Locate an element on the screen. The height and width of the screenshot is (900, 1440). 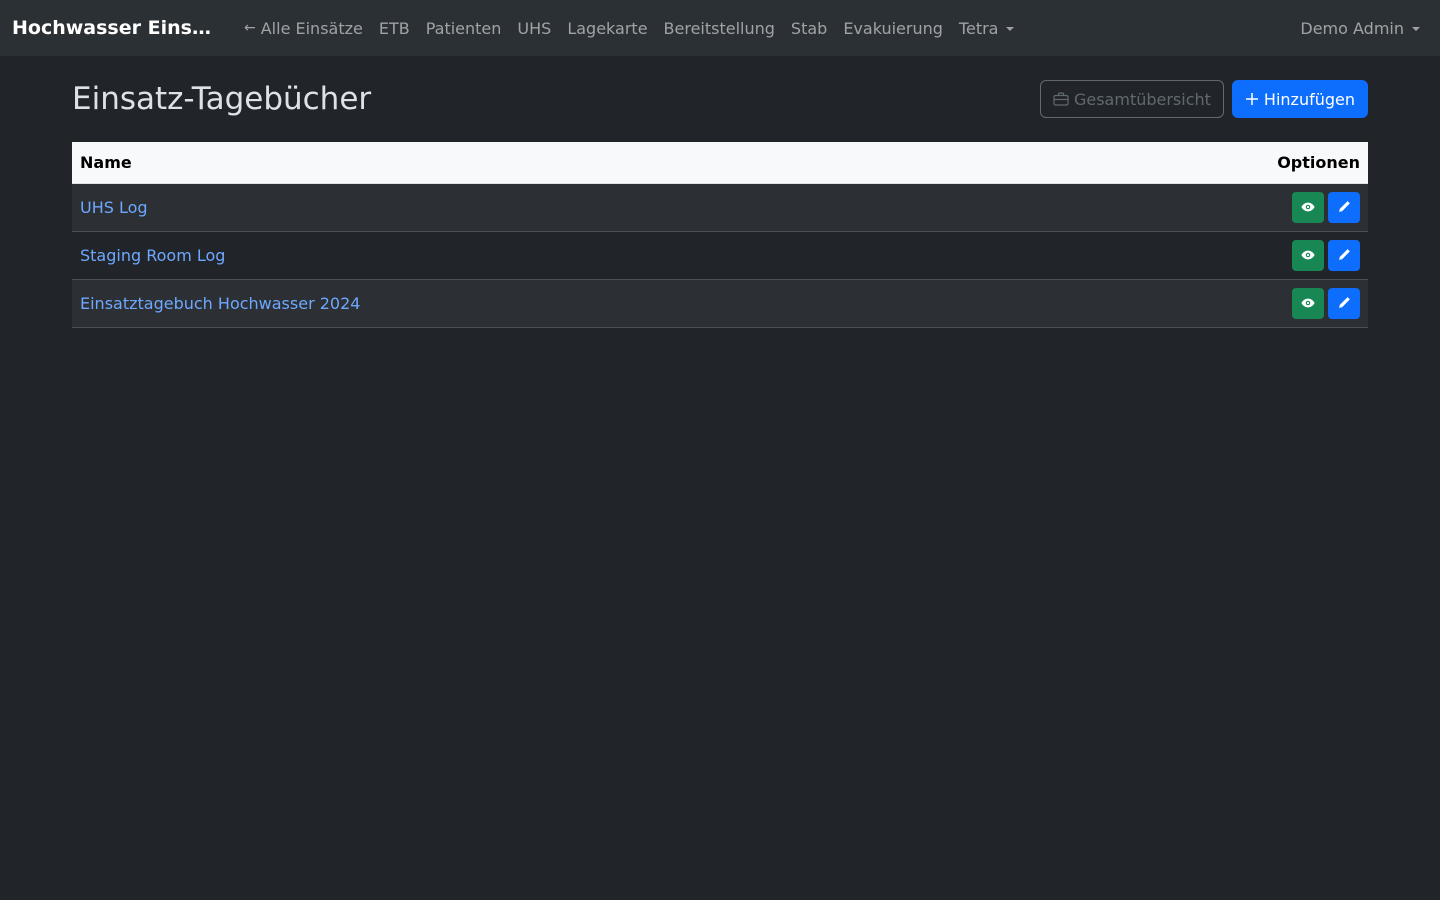
nav-link-lagekarte: Lagekarte is located at coordinates (607, 28).